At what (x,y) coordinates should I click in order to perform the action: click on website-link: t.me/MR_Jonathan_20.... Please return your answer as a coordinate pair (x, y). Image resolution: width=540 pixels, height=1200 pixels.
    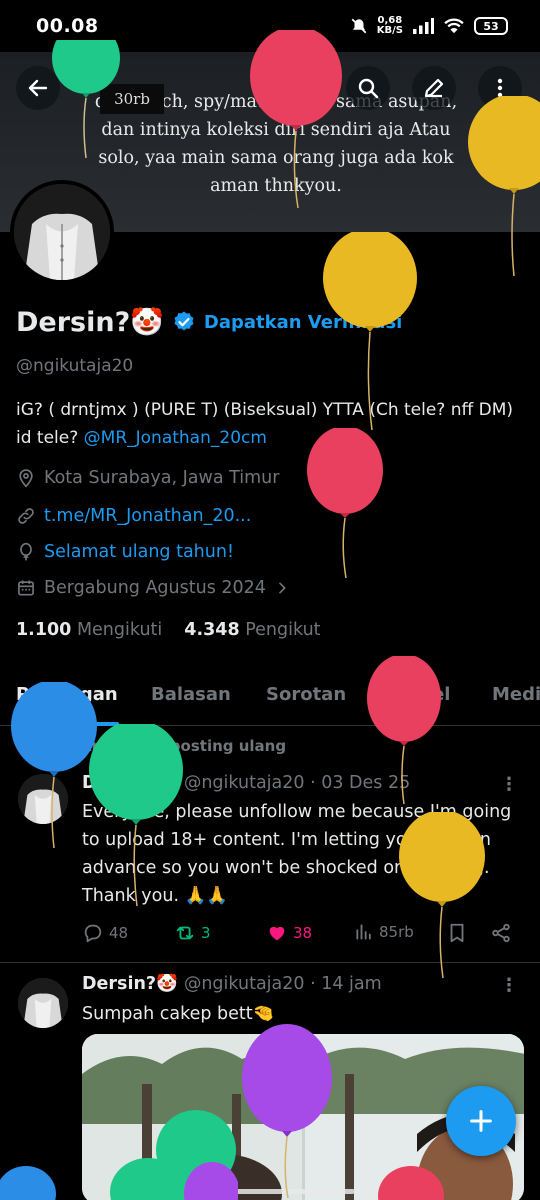
    Looking at the image, I should click on (147, 516).